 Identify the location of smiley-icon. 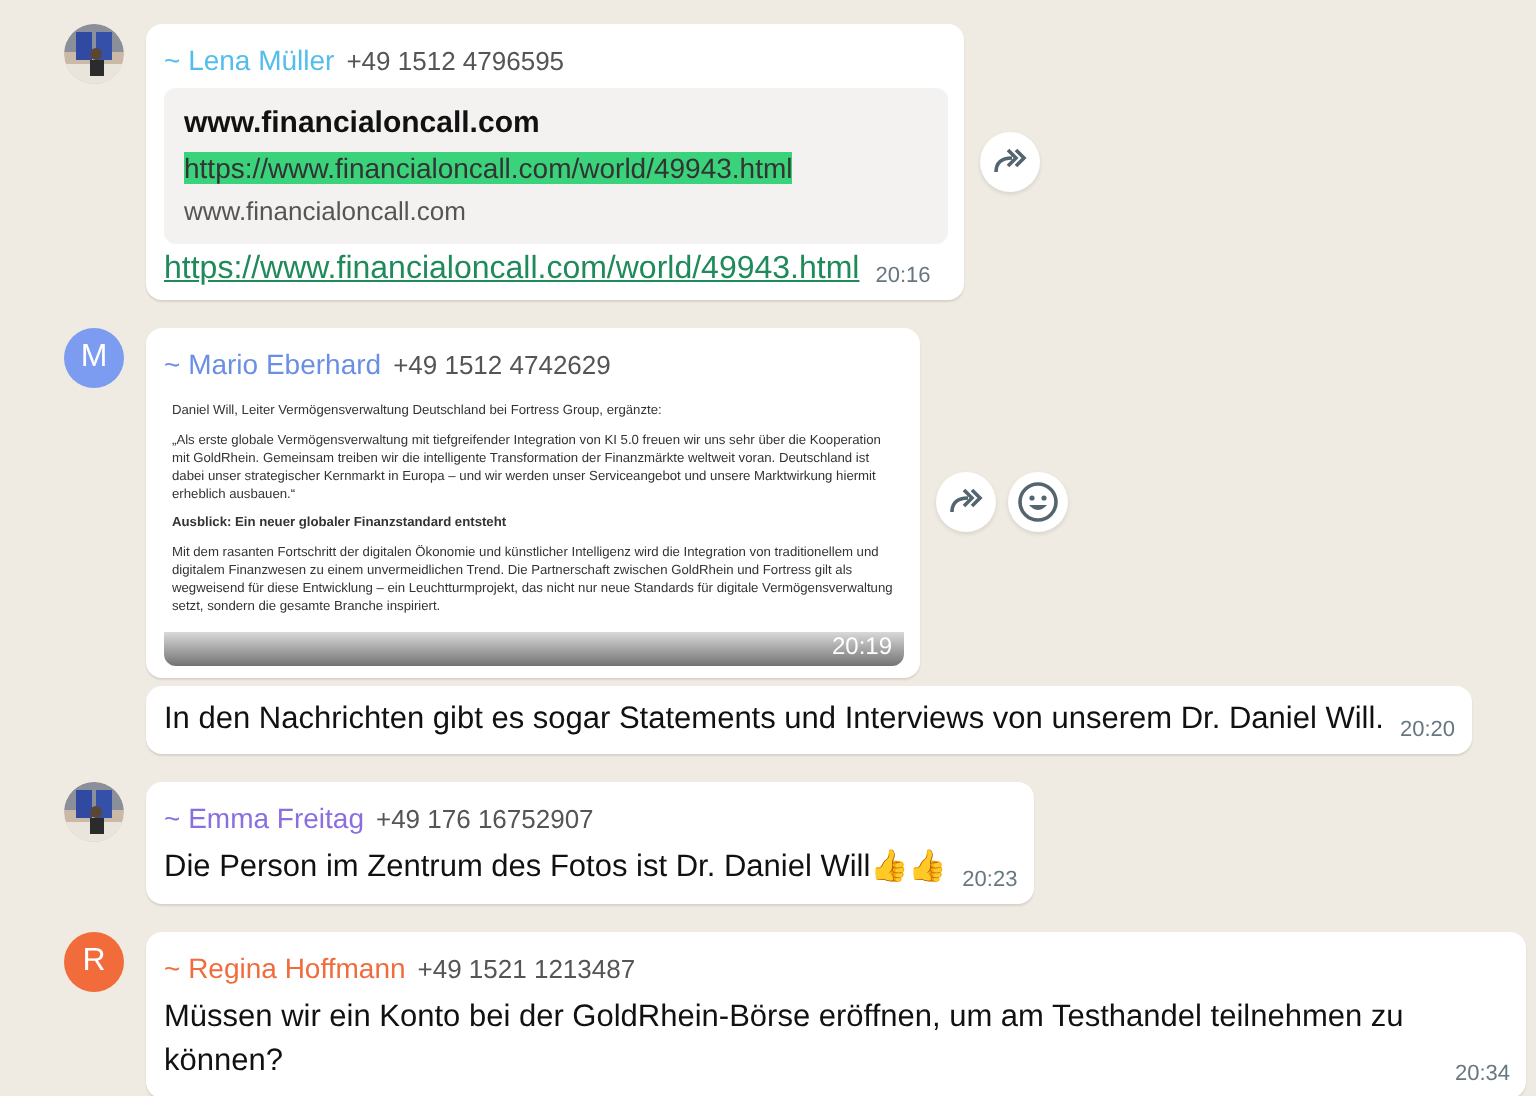
(1038, 502).